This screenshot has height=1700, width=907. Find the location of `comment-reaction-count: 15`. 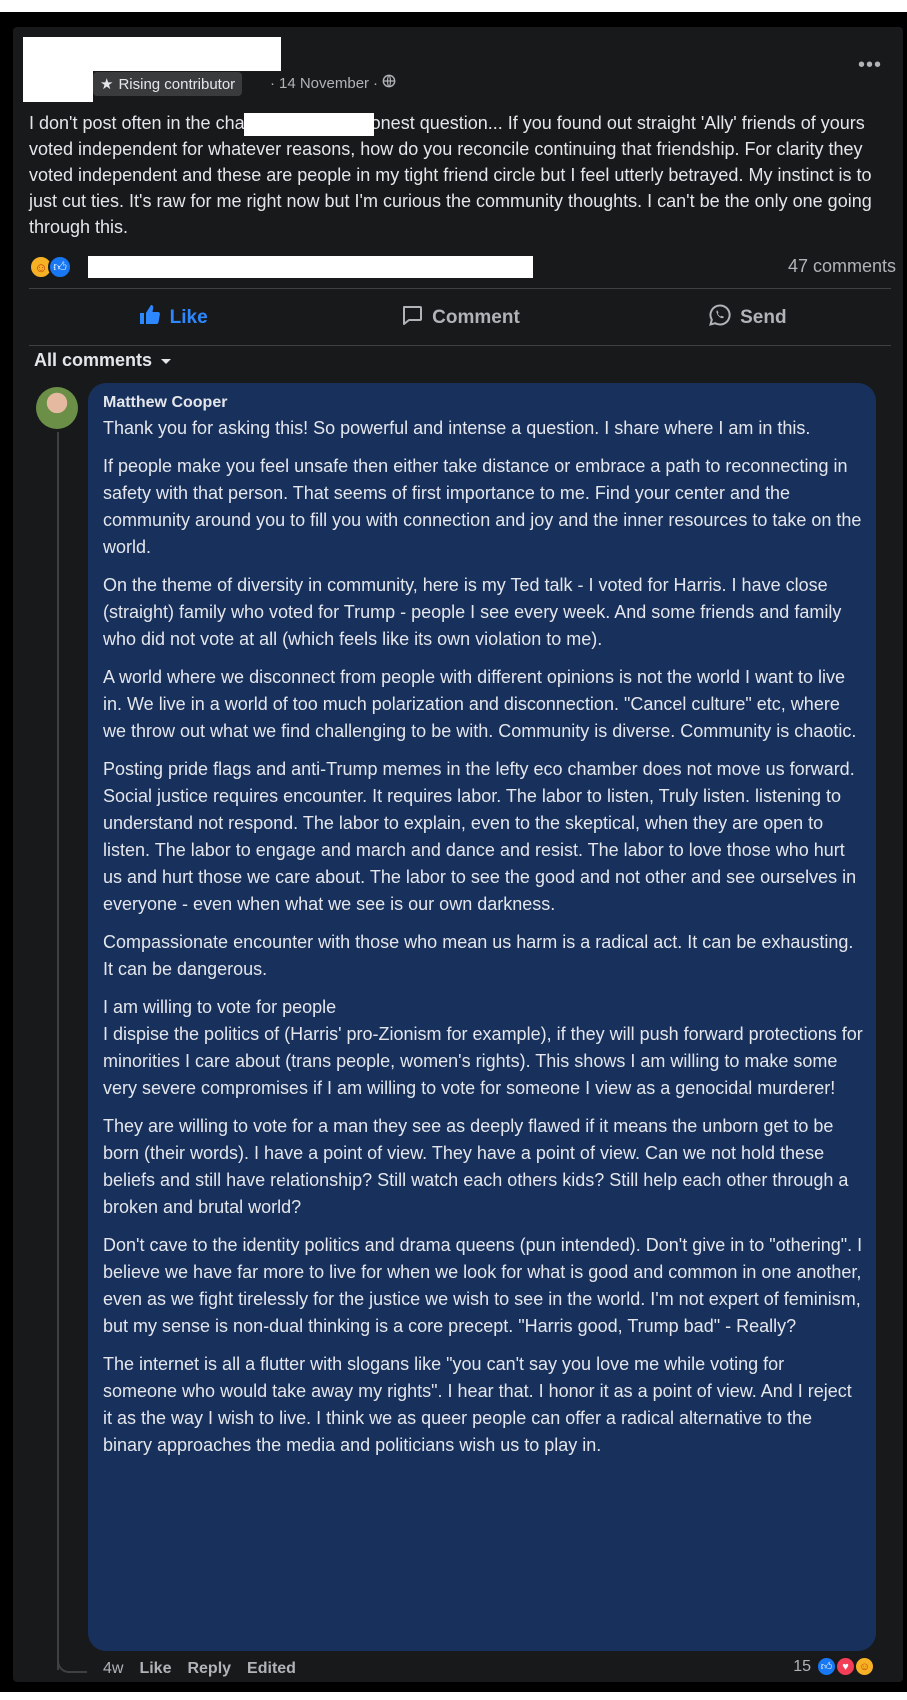

comment-reaction-count: 15 is located at coordinates (802, 1666).